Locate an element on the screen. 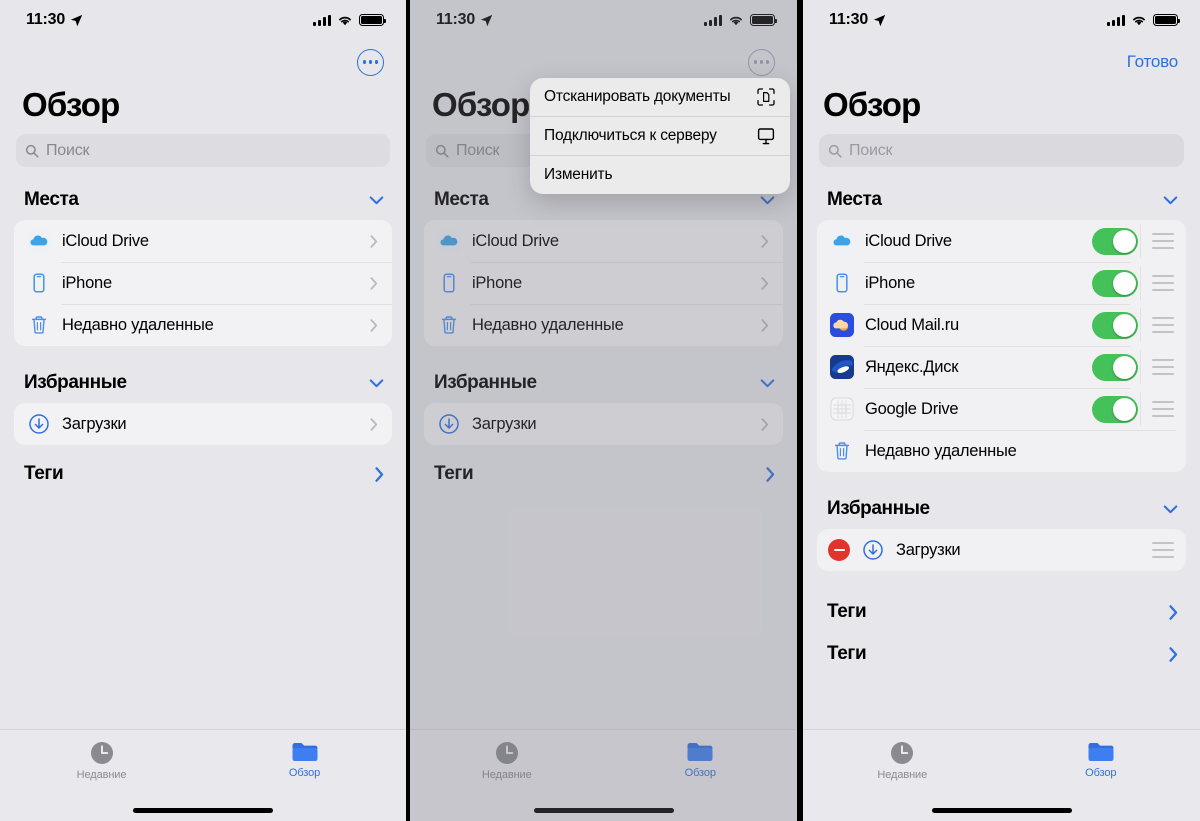 The height and width of the screenshot is (821, 1200). favorites-card: Загрузки is located at coordinates (203, 424).